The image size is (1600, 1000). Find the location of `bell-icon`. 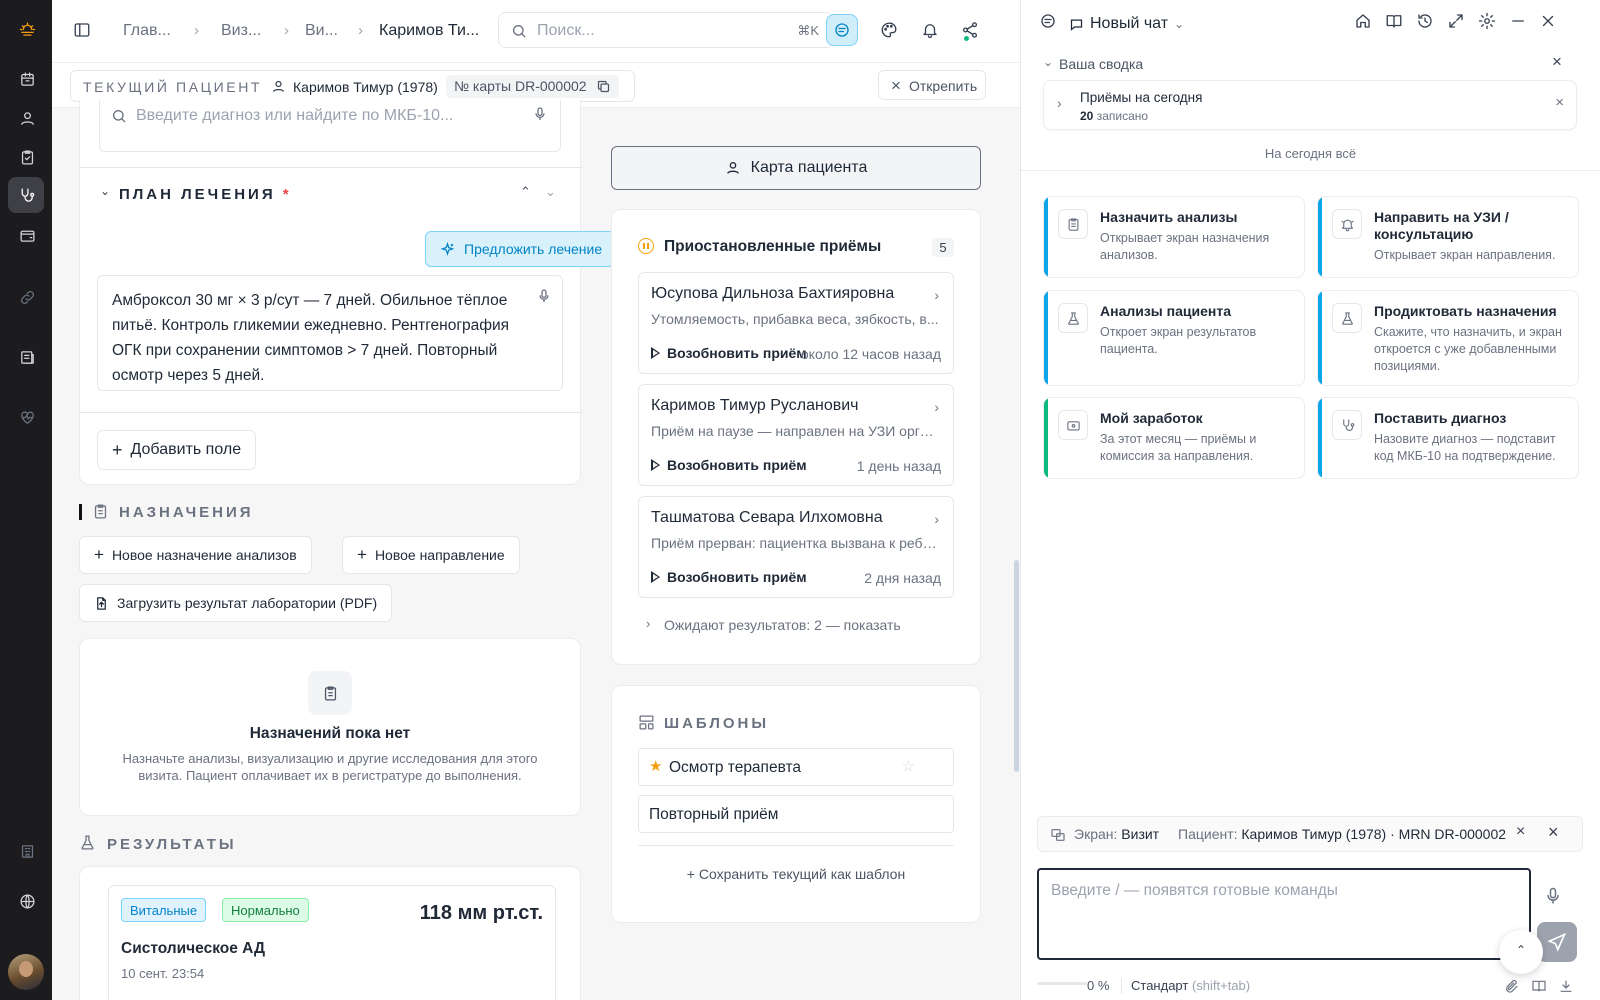

bell-icon is located at coordinates (930, 30).